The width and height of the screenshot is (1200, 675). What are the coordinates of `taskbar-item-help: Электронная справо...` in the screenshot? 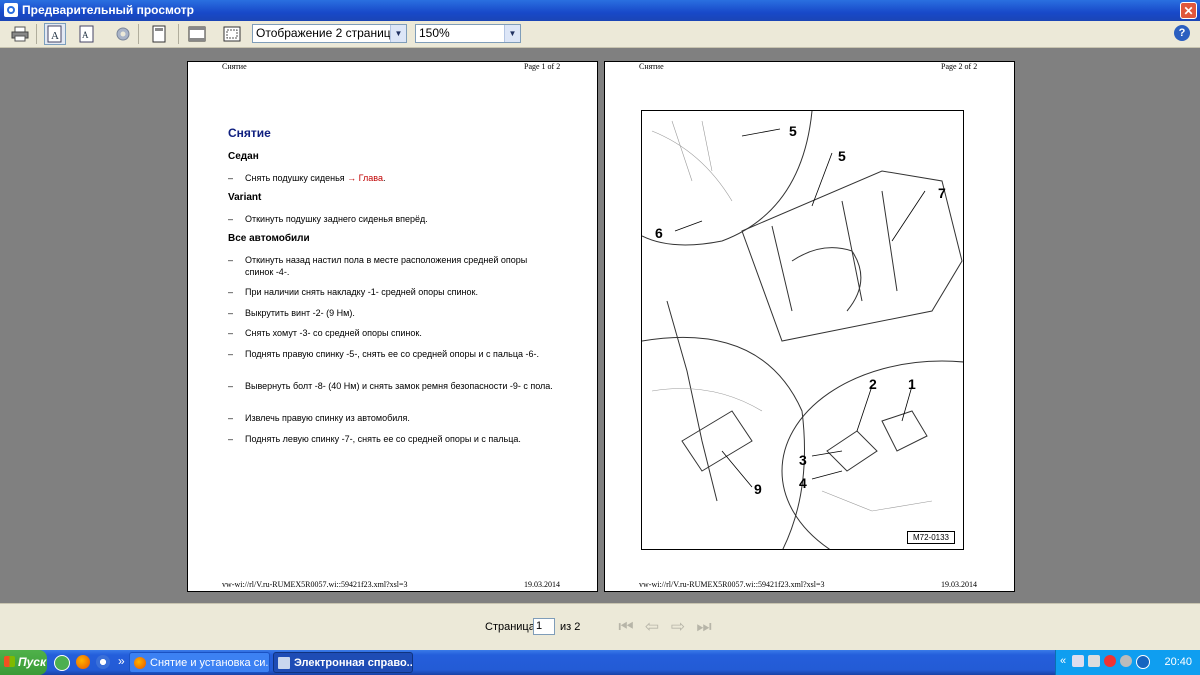 It's located at (343, 662).